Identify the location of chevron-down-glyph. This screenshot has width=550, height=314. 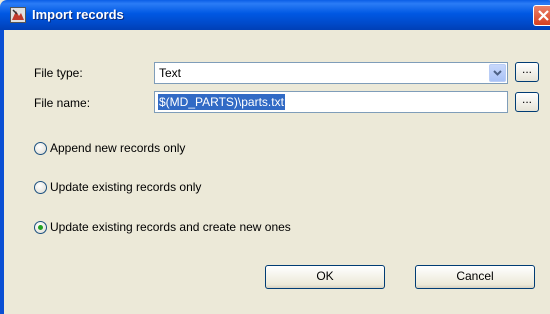
(497, 73).